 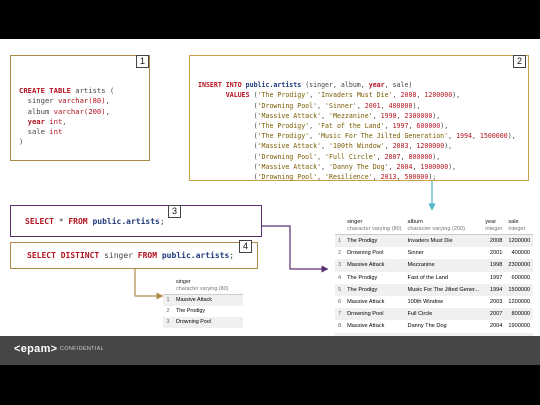 What do you see at coordinates (519, 253) in the screenshot?
I see `cell-sale: 400000` at bounding box center [519, 253].